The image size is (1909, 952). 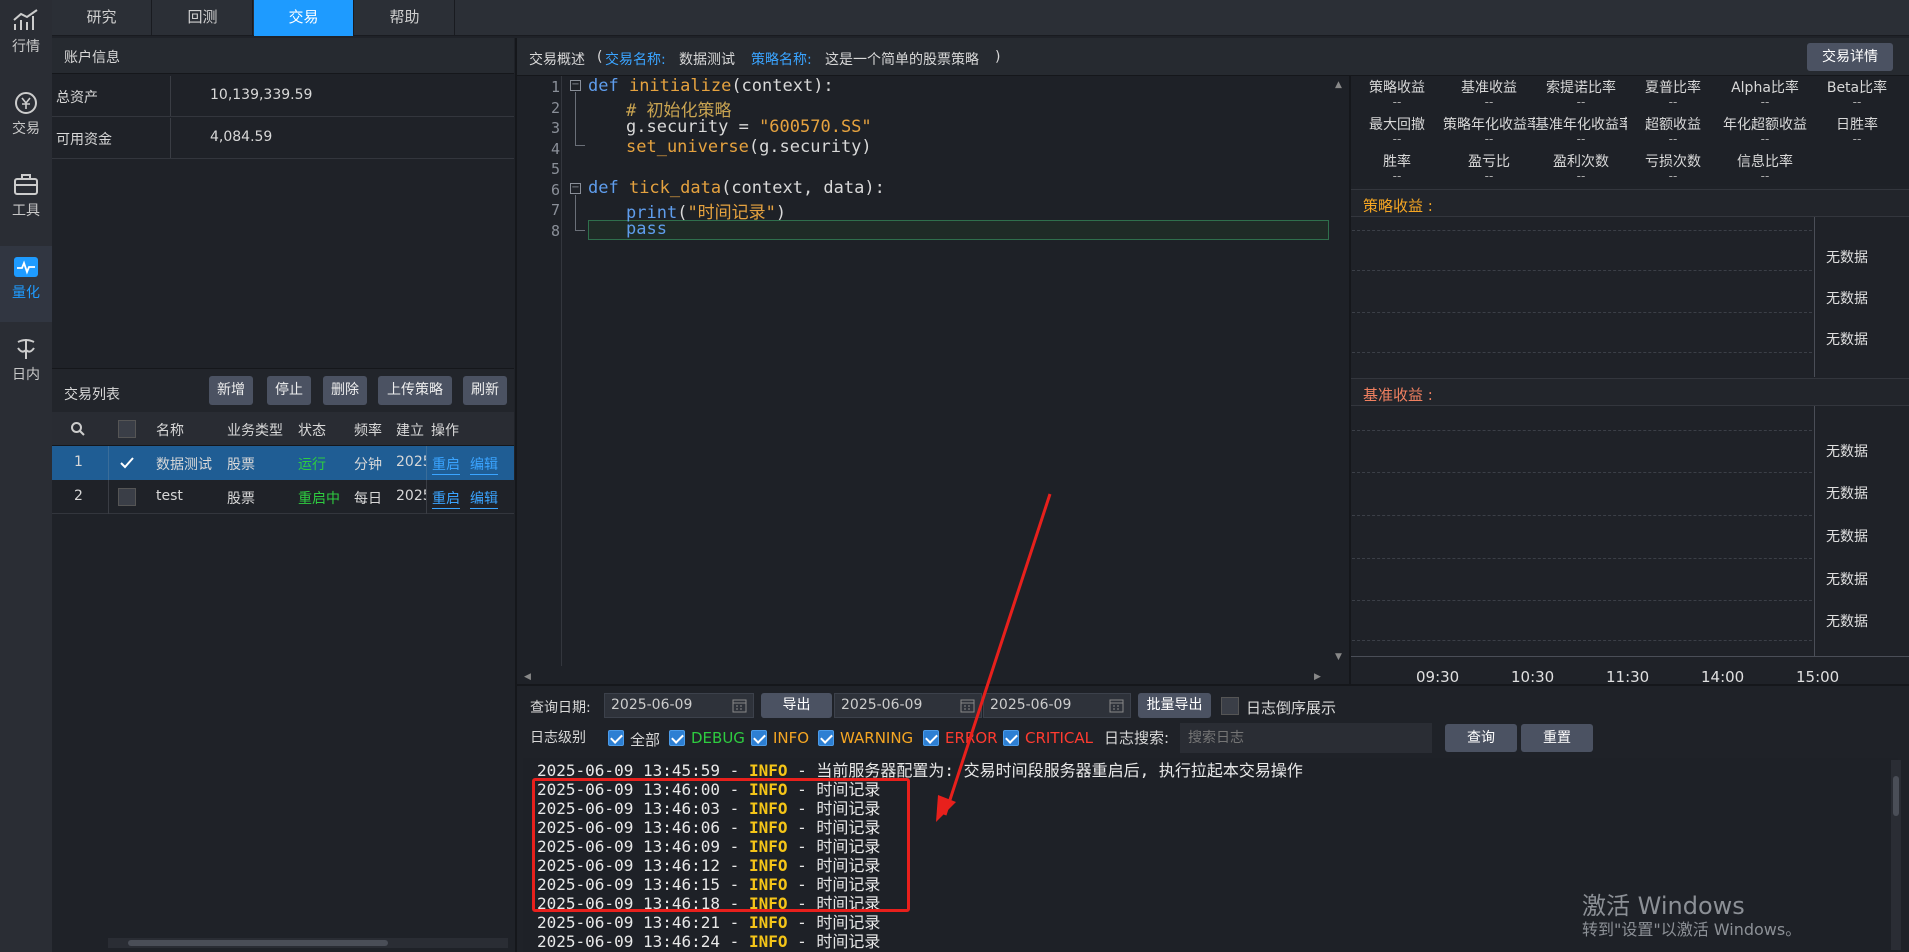 I want to click on line-number: 2, so click(x=555, y=108).